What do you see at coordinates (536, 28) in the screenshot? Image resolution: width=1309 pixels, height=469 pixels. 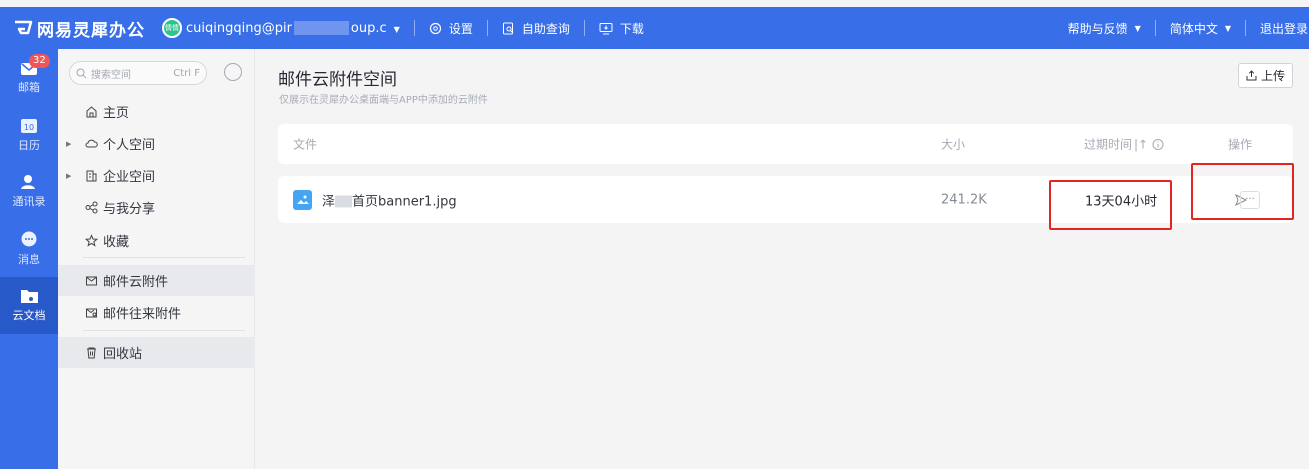 I see `self-service-button: 自助查询` at bounding box center [536, 28].